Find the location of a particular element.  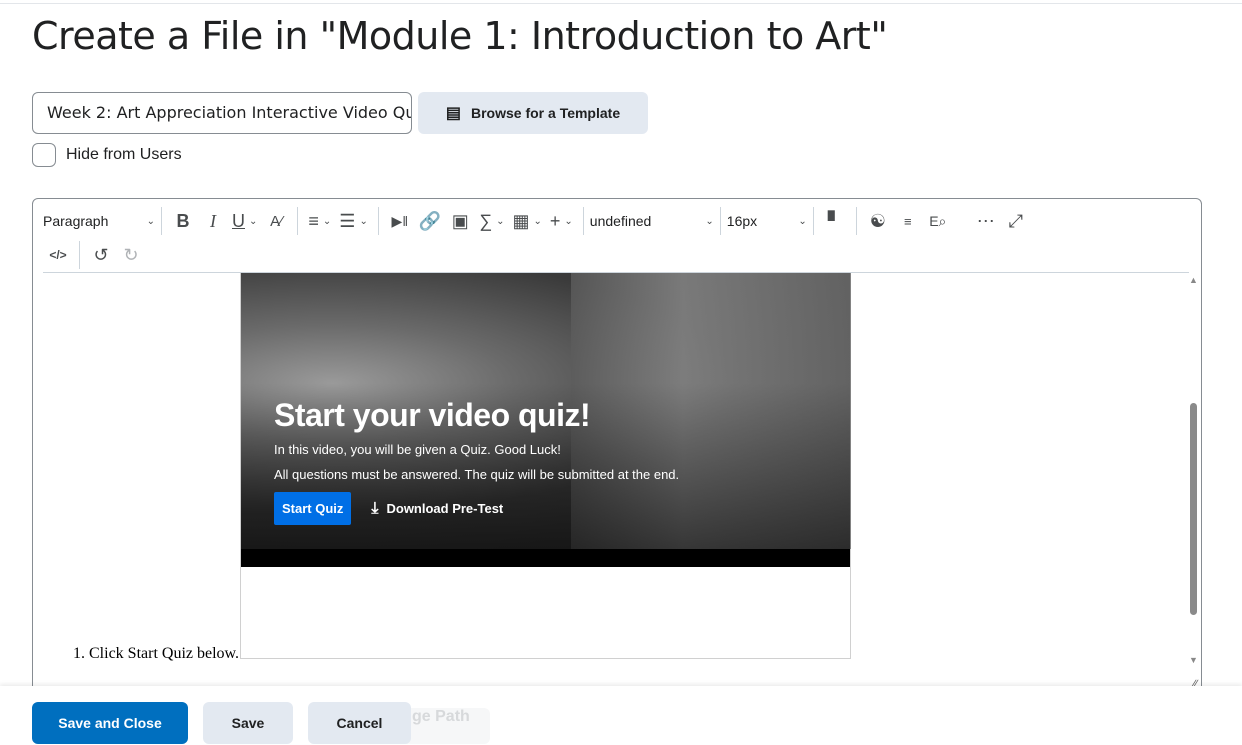

top-divider is located at coordinates (621, 3).